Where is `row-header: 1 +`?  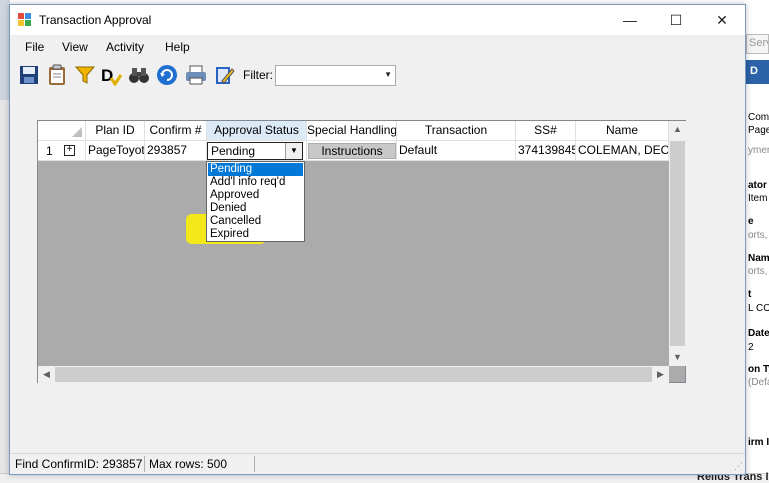 row-header: 1 + is located at coordinates (62, 151).